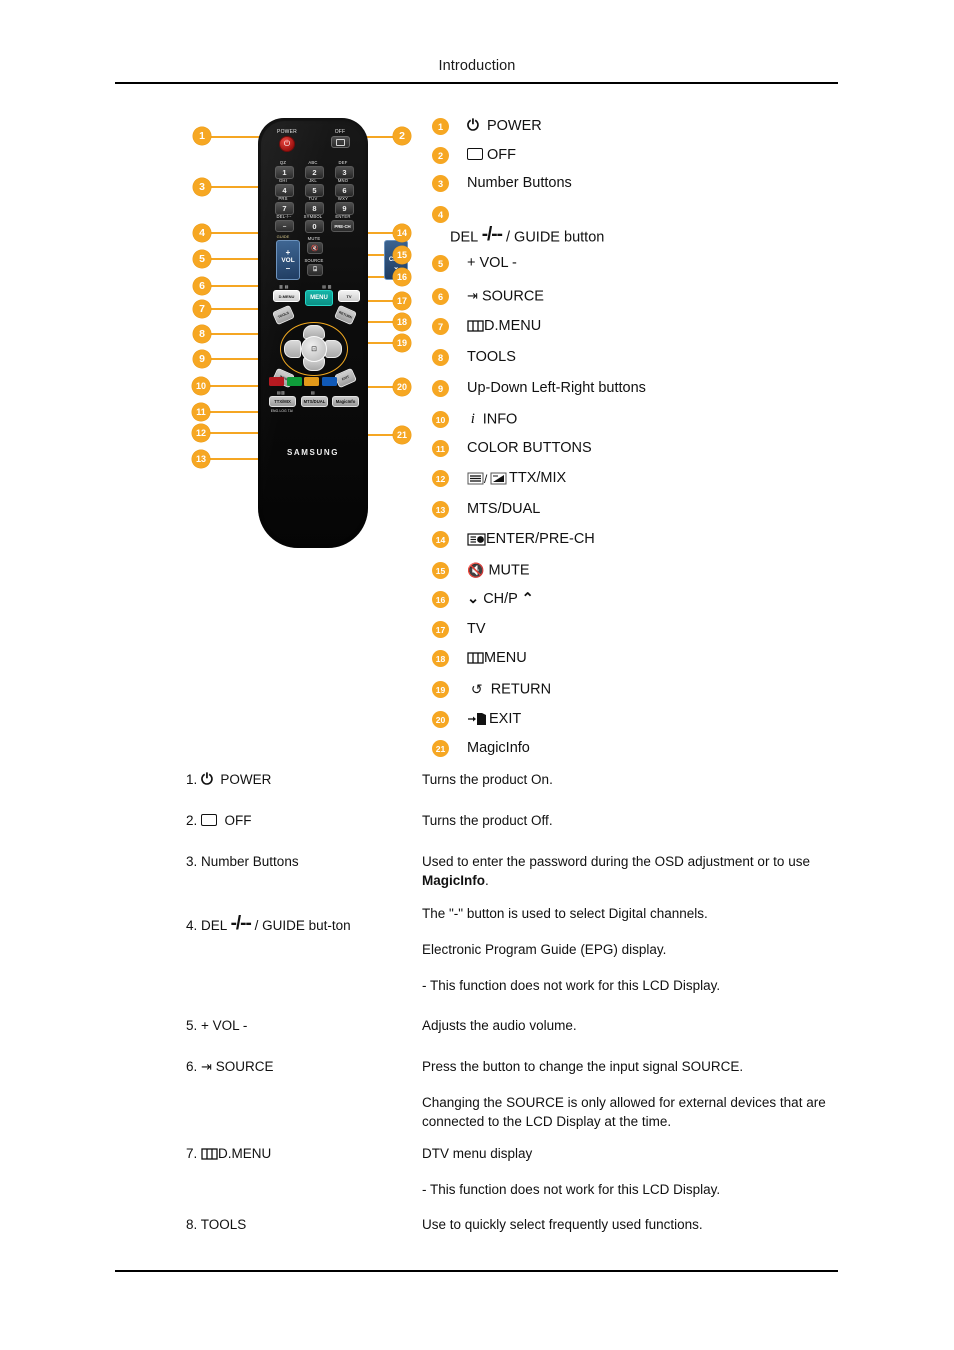 This screenshot has height=1350, width=954. I want to click on callout-badge-5: 5, so click(202, 259).